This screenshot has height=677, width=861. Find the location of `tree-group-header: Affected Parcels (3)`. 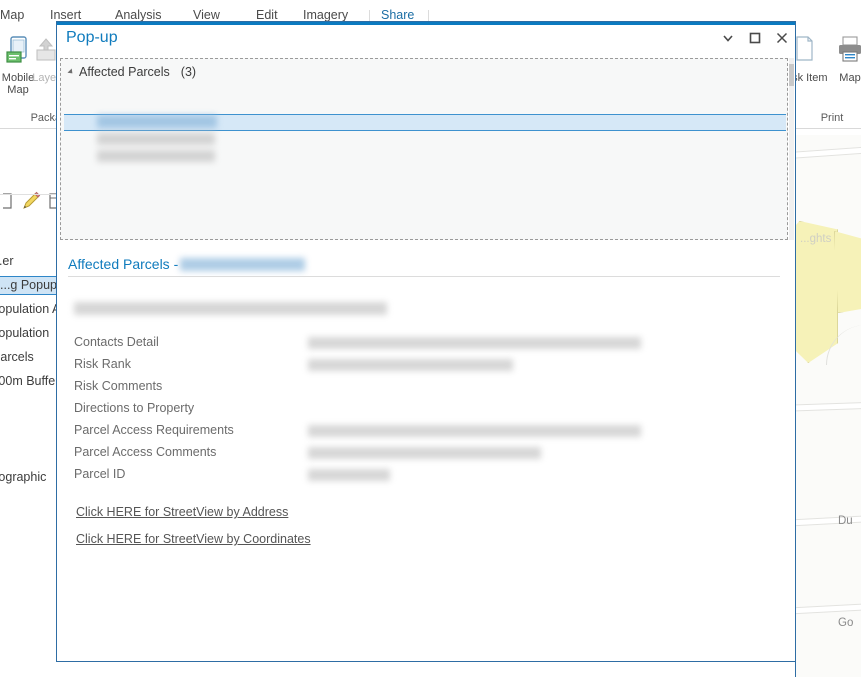

tree-group-header: Affected Parcels (3) is located at coordinates (132, 72).